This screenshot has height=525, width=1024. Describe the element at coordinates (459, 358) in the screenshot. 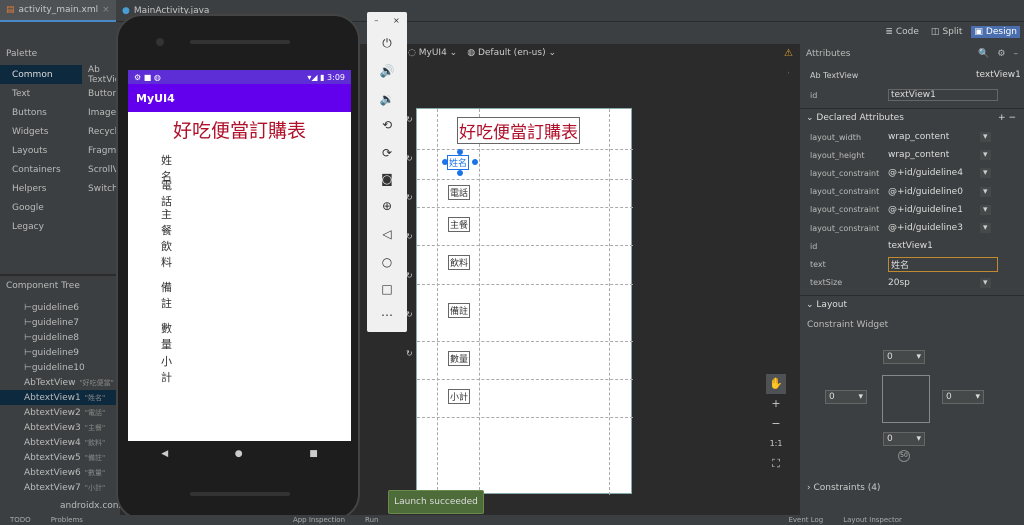

I see `blueprint-label: 數量` at that location.